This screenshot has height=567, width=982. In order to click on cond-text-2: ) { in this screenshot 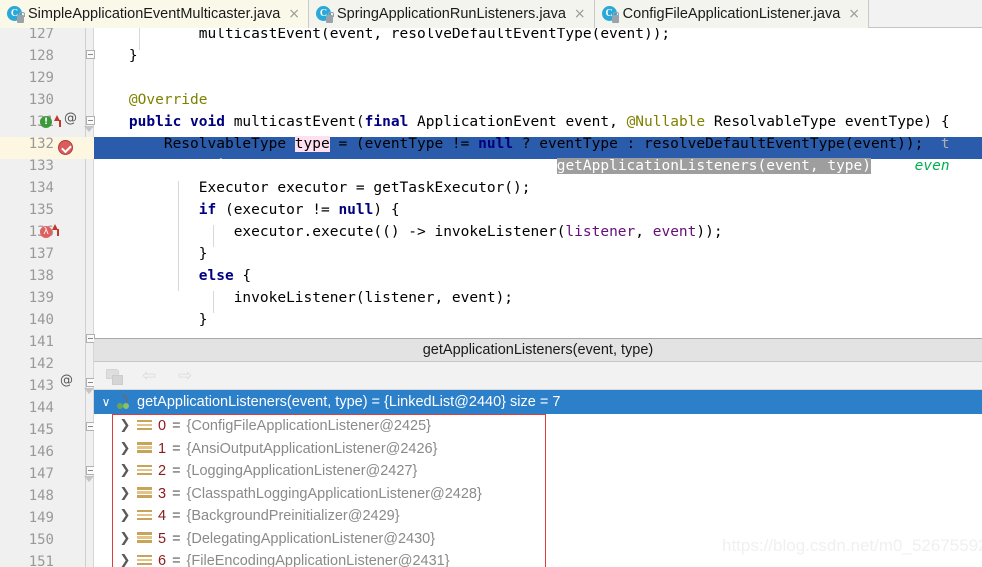, I will do `click(386, 210)`.